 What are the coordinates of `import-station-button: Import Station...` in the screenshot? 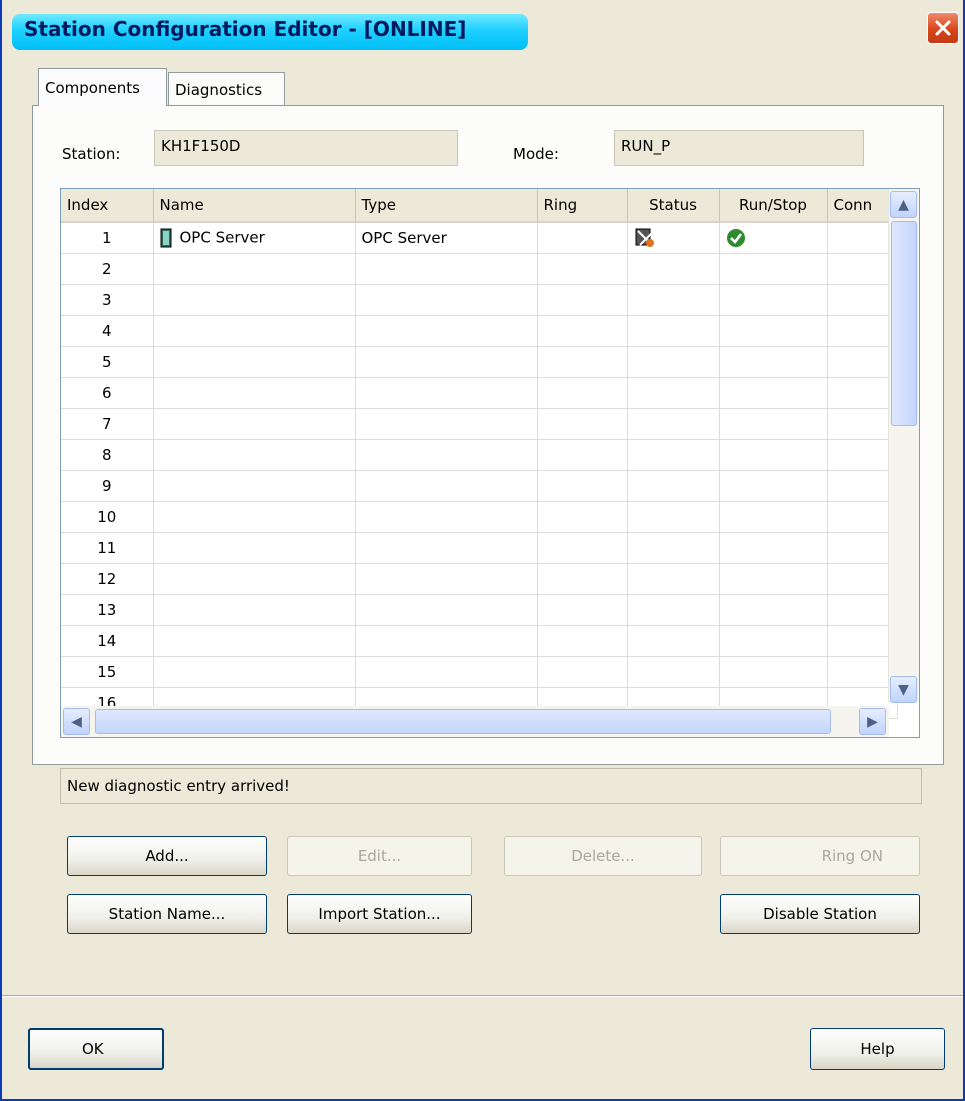 It's located at (379, 914).